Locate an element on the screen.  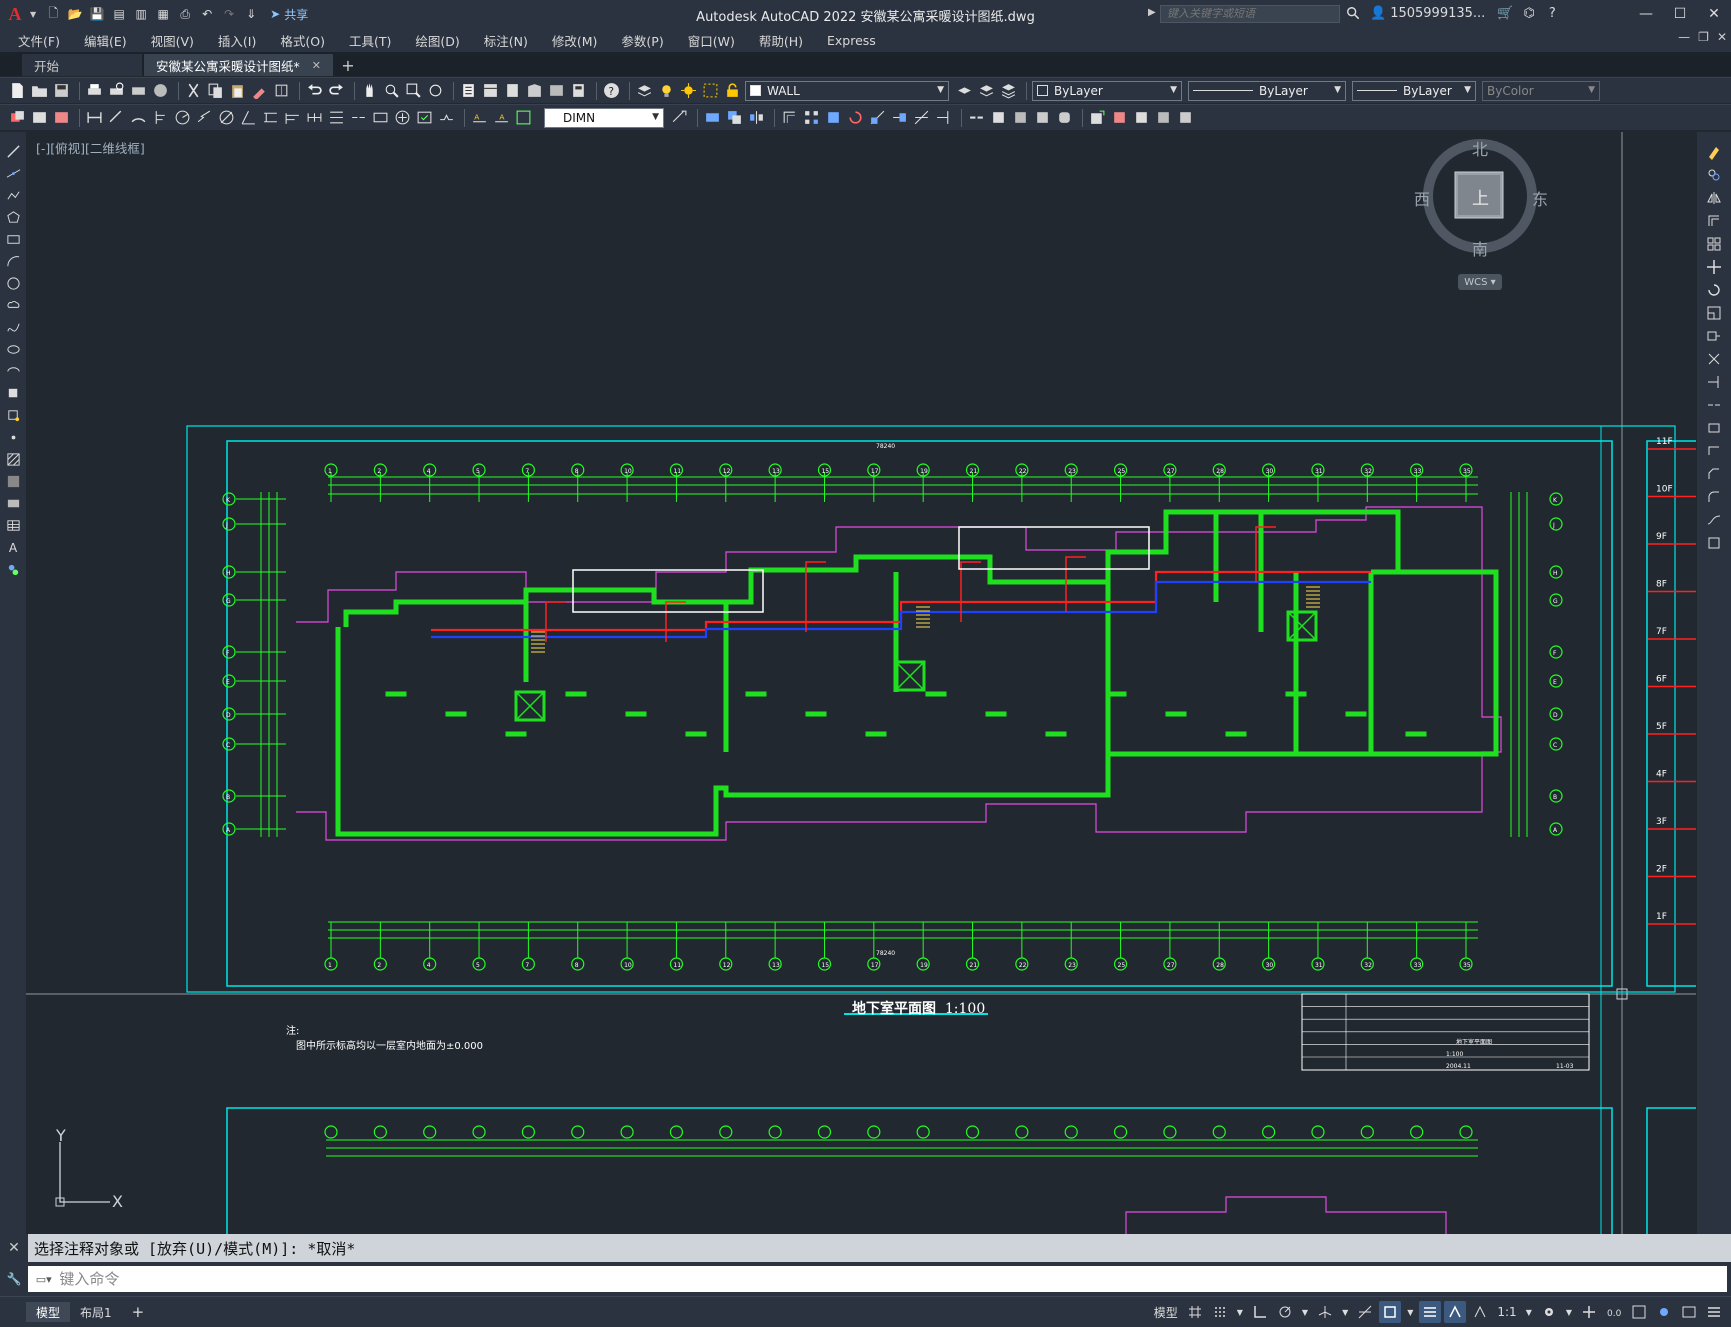
annotation-monitor-icon is located at coordinates (1589, 1312).